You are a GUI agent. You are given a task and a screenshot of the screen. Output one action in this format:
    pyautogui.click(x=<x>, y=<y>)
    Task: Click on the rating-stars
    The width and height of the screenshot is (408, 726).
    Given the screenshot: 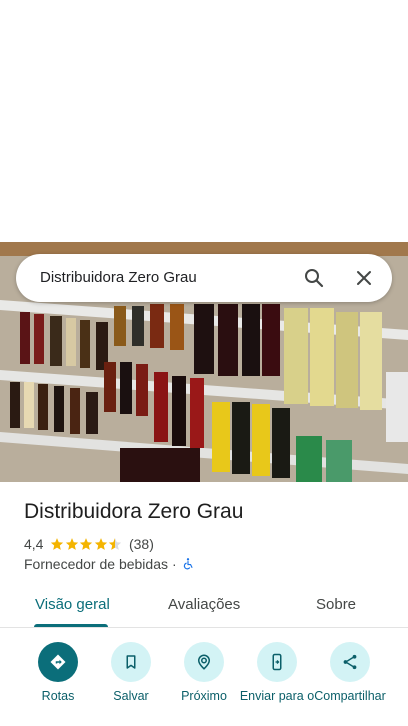 What is the action you would take?
    pyautogui.click(x=86, y=544)
    